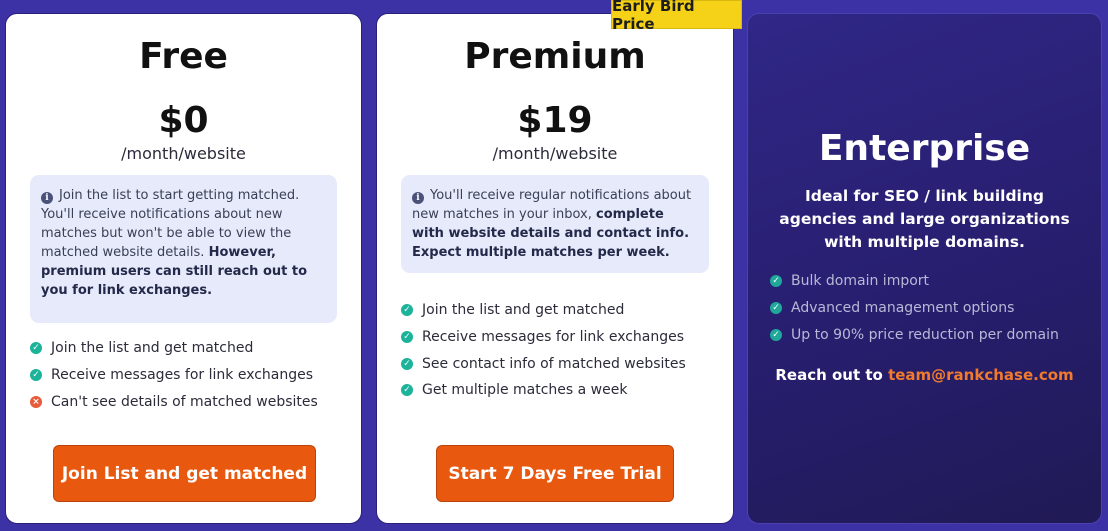 Image resolution: width=1108 pixels, height=531 pixels. I want to click on plan-price: $19, so click(555, 120).